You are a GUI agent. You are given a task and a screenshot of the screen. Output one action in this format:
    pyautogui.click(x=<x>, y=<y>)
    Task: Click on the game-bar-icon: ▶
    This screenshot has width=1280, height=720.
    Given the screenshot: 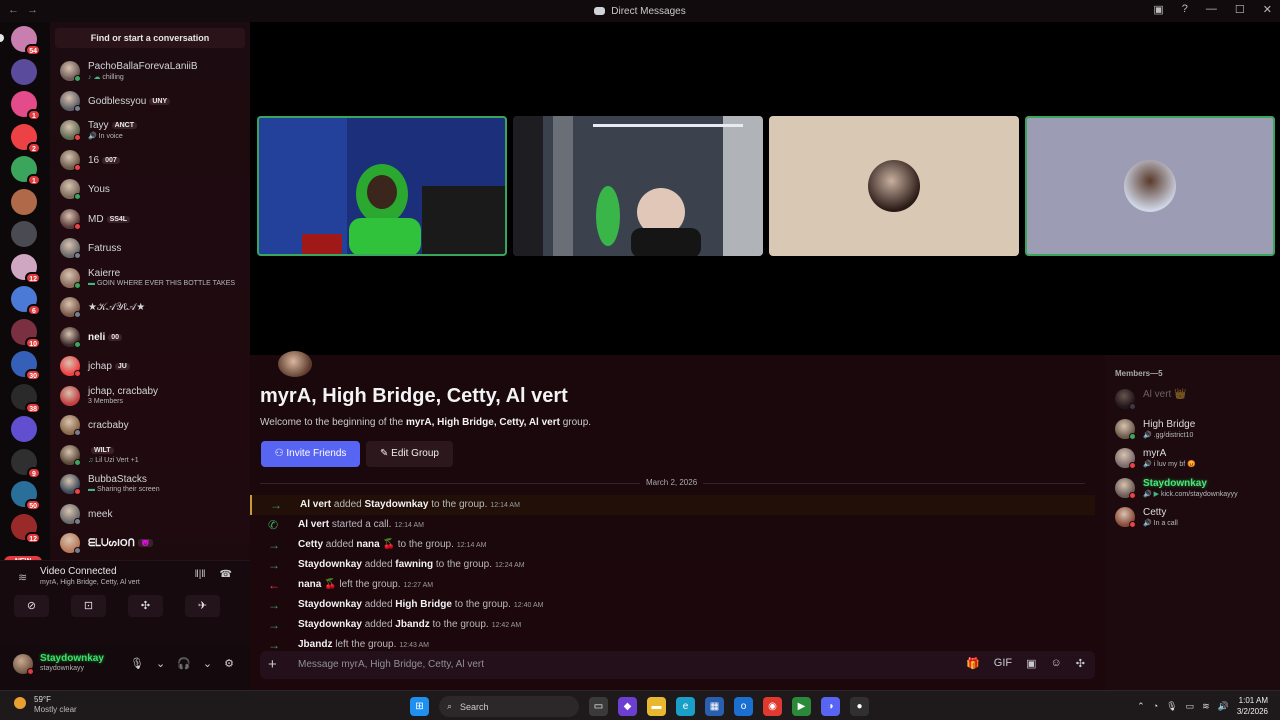 What is the action you would take?
    pyautogui.click(x=801, y=706)
    